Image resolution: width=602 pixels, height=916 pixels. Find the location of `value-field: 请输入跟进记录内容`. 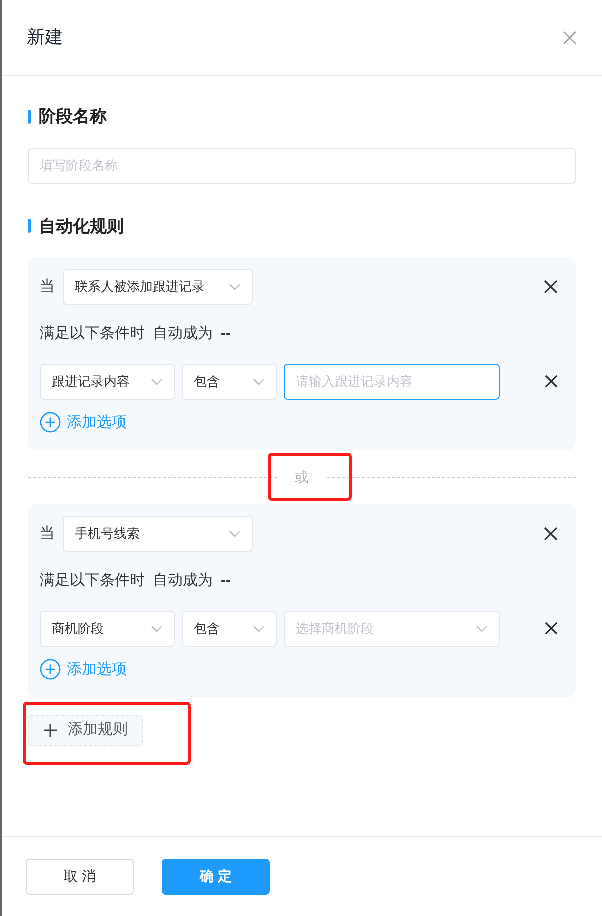

value-field: 请输入跟进记录内容 is located at coordinates (392, 382).